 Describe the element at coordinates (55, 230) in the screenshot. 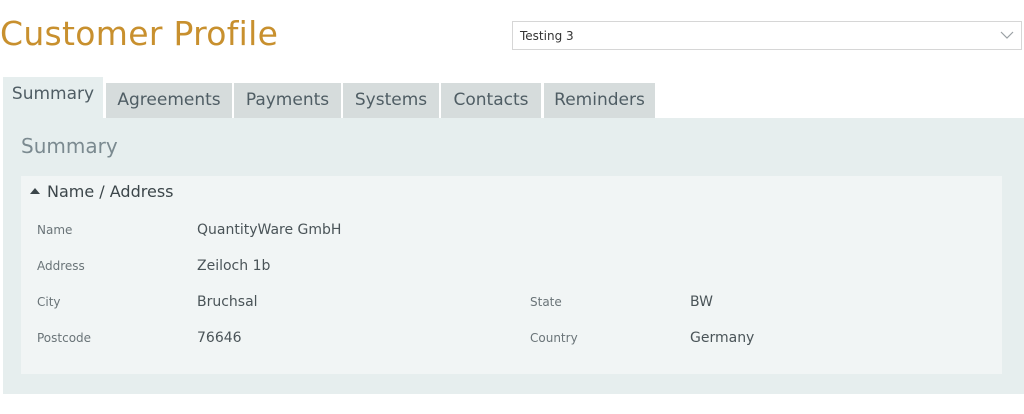

I see `name-label: Name` at that location.